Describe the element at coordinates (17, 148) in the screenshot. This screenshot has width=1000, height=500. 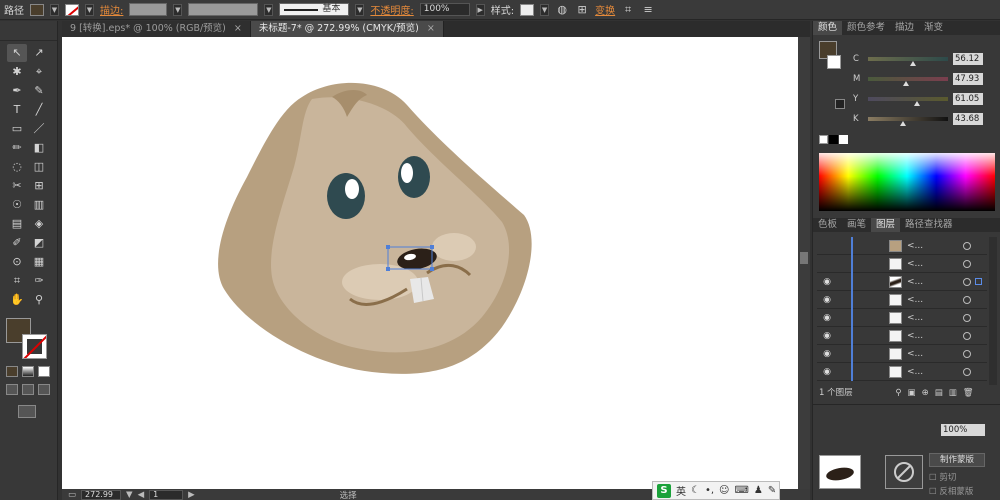
I see `tool-10-icon: ✏` at that location.